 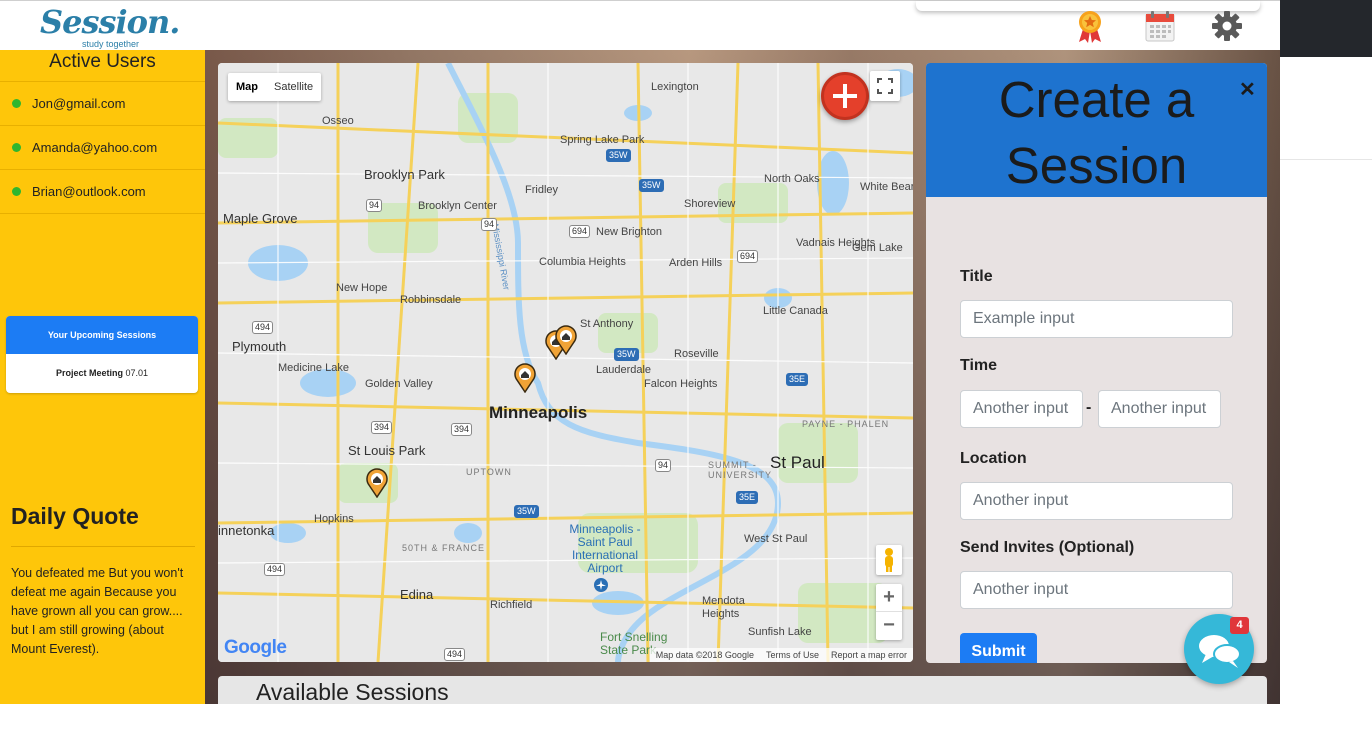 I want to click on brand-logo: Session. study together, so click(x=110, y=26).